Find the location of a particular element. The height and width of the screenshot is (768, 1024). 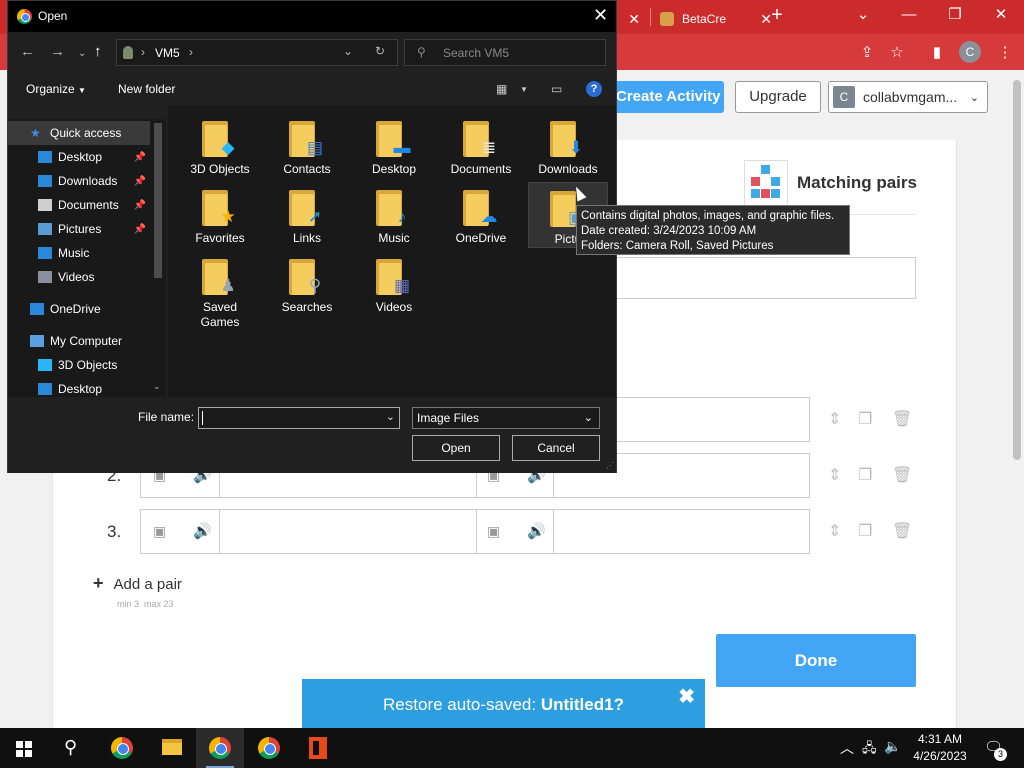

browser-tab-partial: ✕ is located at coordinates (633, 19).